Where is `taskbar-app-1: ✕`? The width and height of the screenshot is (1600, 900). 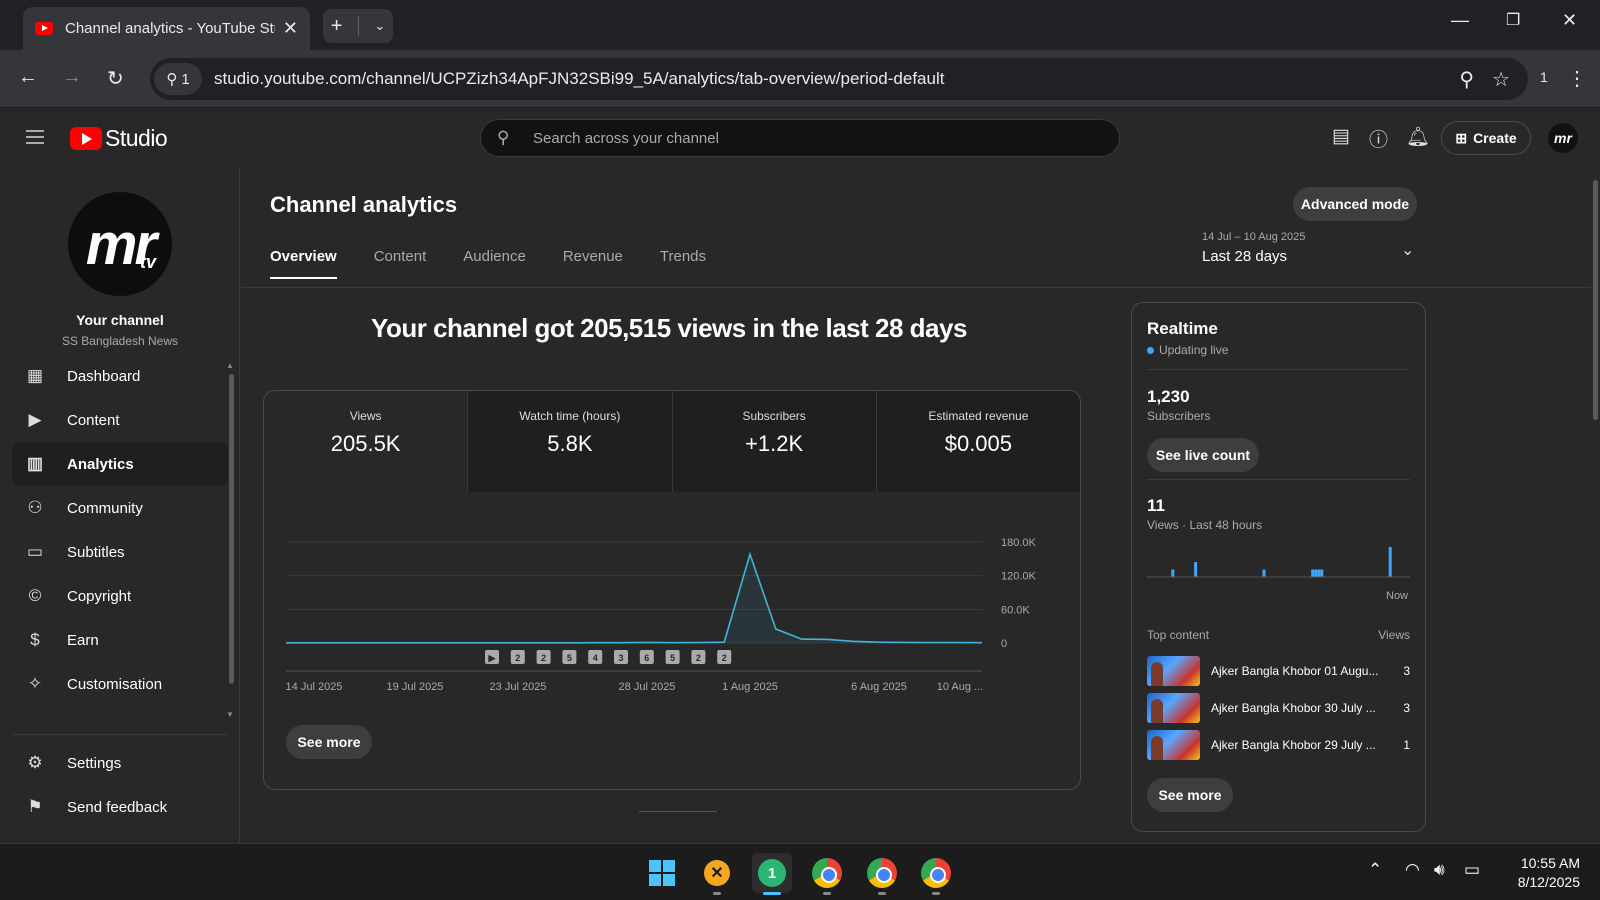 taskbar-app-1: ✕ is located at coordinates (717, 873).